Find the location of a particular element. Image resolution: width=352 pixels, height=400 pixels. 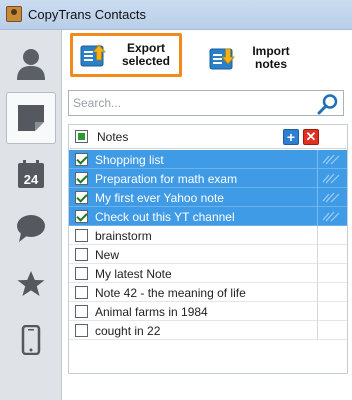

sidebar-item-messages is located at coordinates (31, 228).